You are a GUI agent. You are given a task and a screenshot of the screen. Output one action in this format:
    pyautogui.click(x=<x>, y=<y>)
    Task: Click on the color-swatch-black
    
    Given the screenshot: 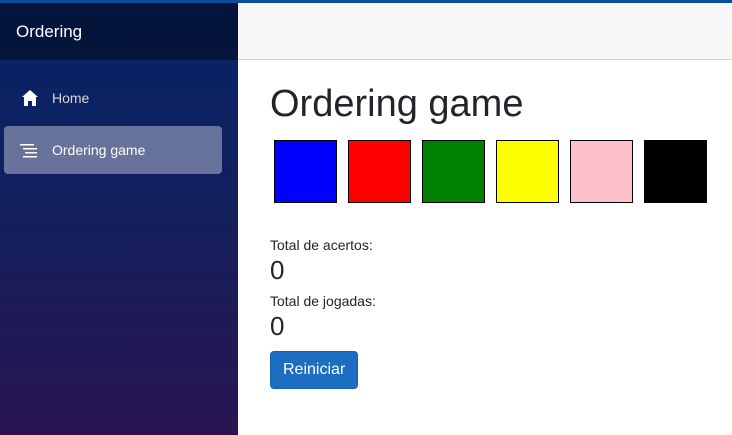 What is the action you would take?
    pyautogui.click(x=675, y=171)
    